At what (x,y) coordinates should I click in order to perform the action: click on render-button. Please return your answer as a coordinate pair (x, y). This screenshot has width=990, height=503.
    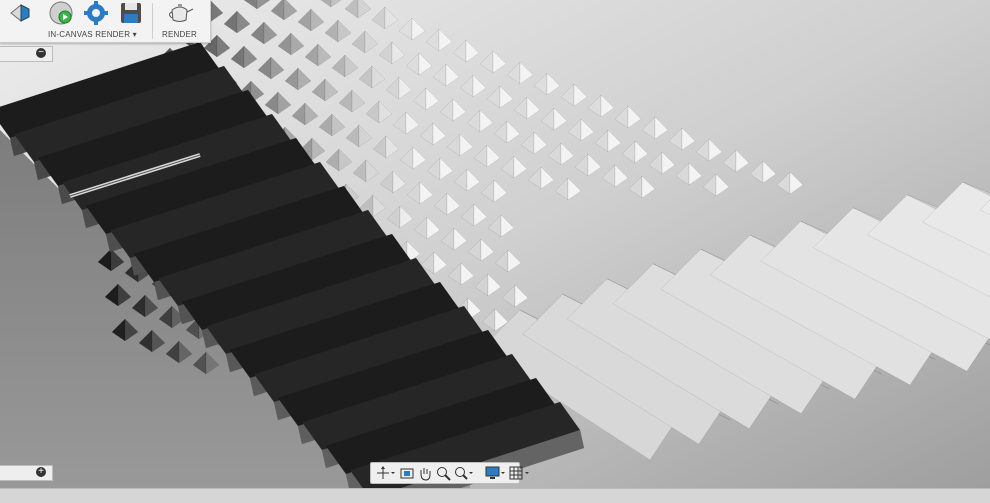
    Looking at the image, I should click on (180, 13).